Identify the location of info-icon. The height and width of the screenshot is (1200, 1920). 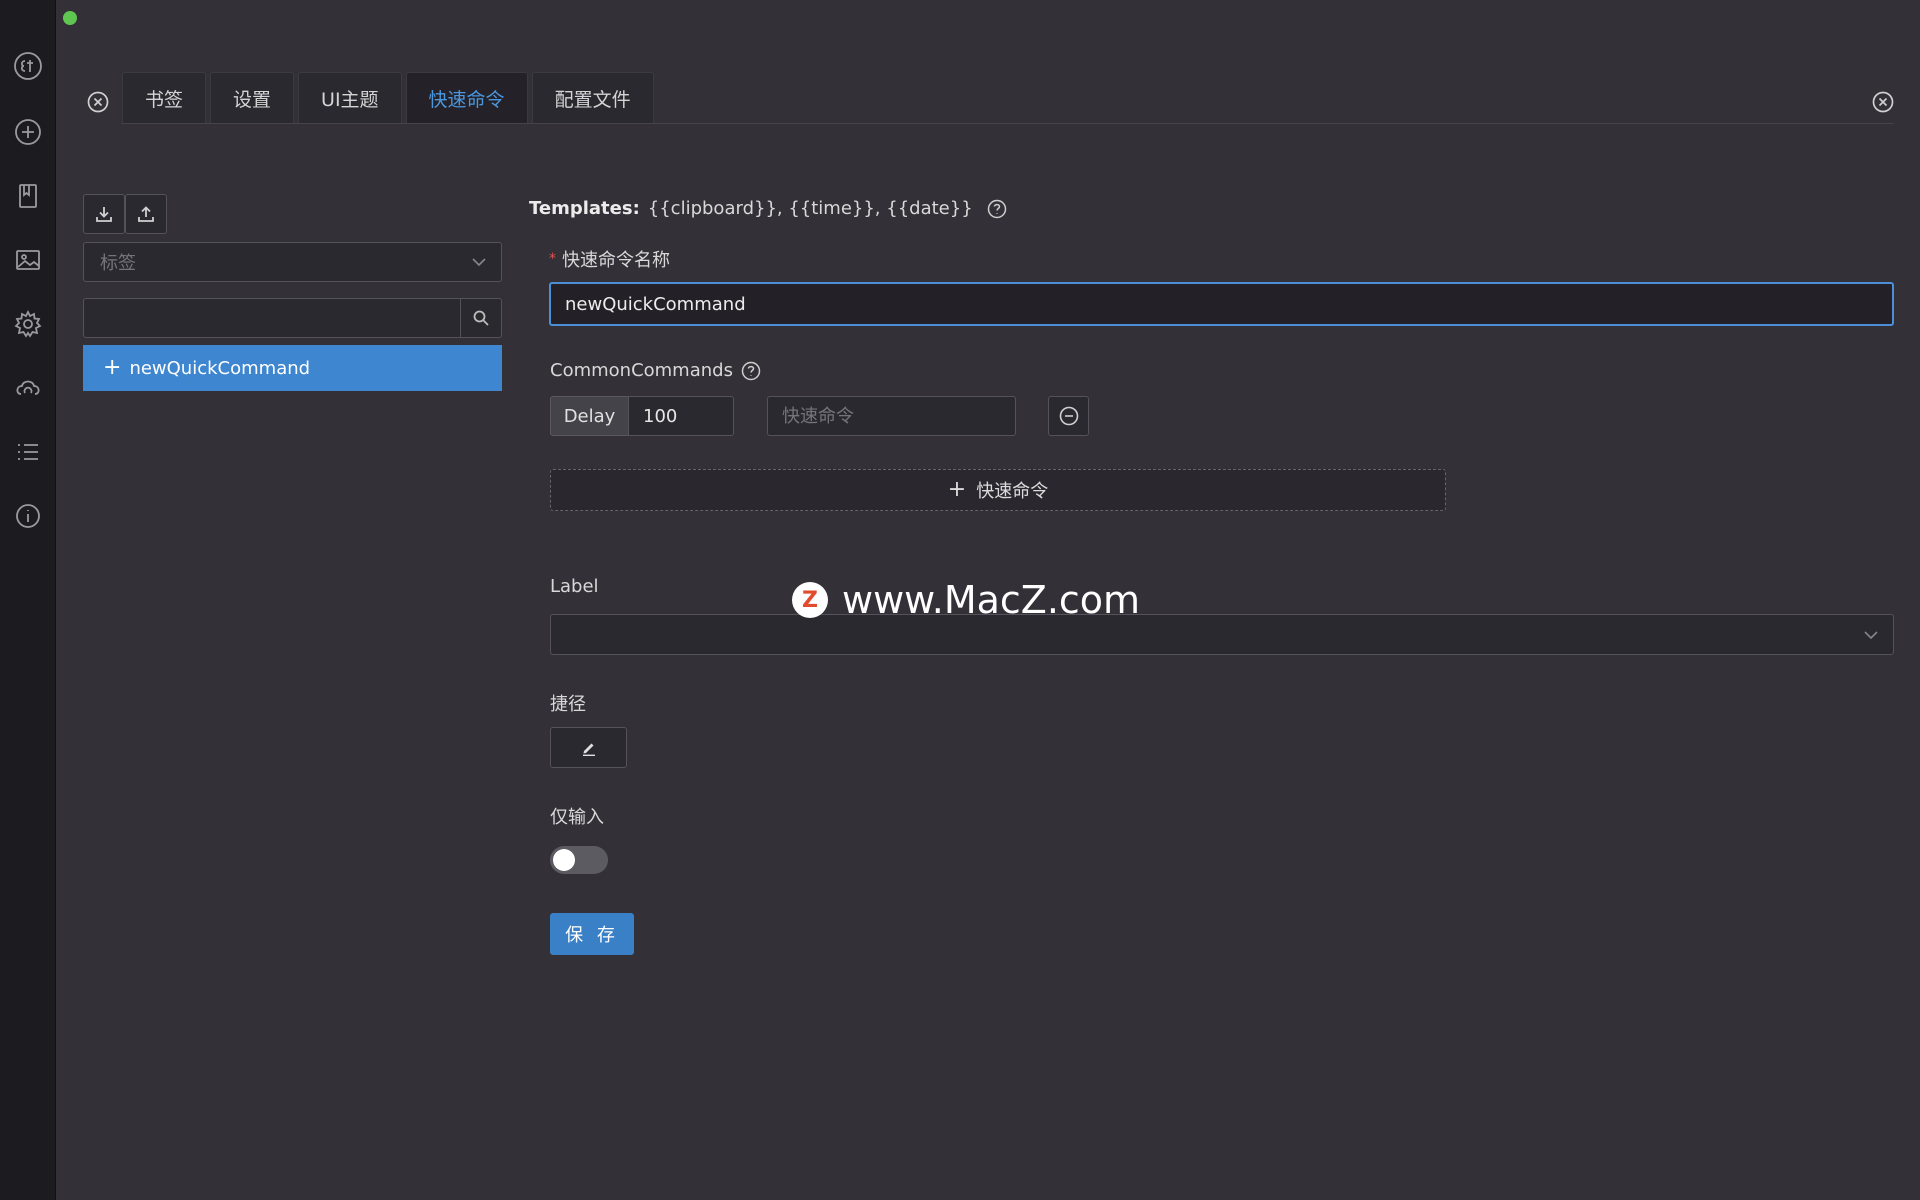
(28, 516).